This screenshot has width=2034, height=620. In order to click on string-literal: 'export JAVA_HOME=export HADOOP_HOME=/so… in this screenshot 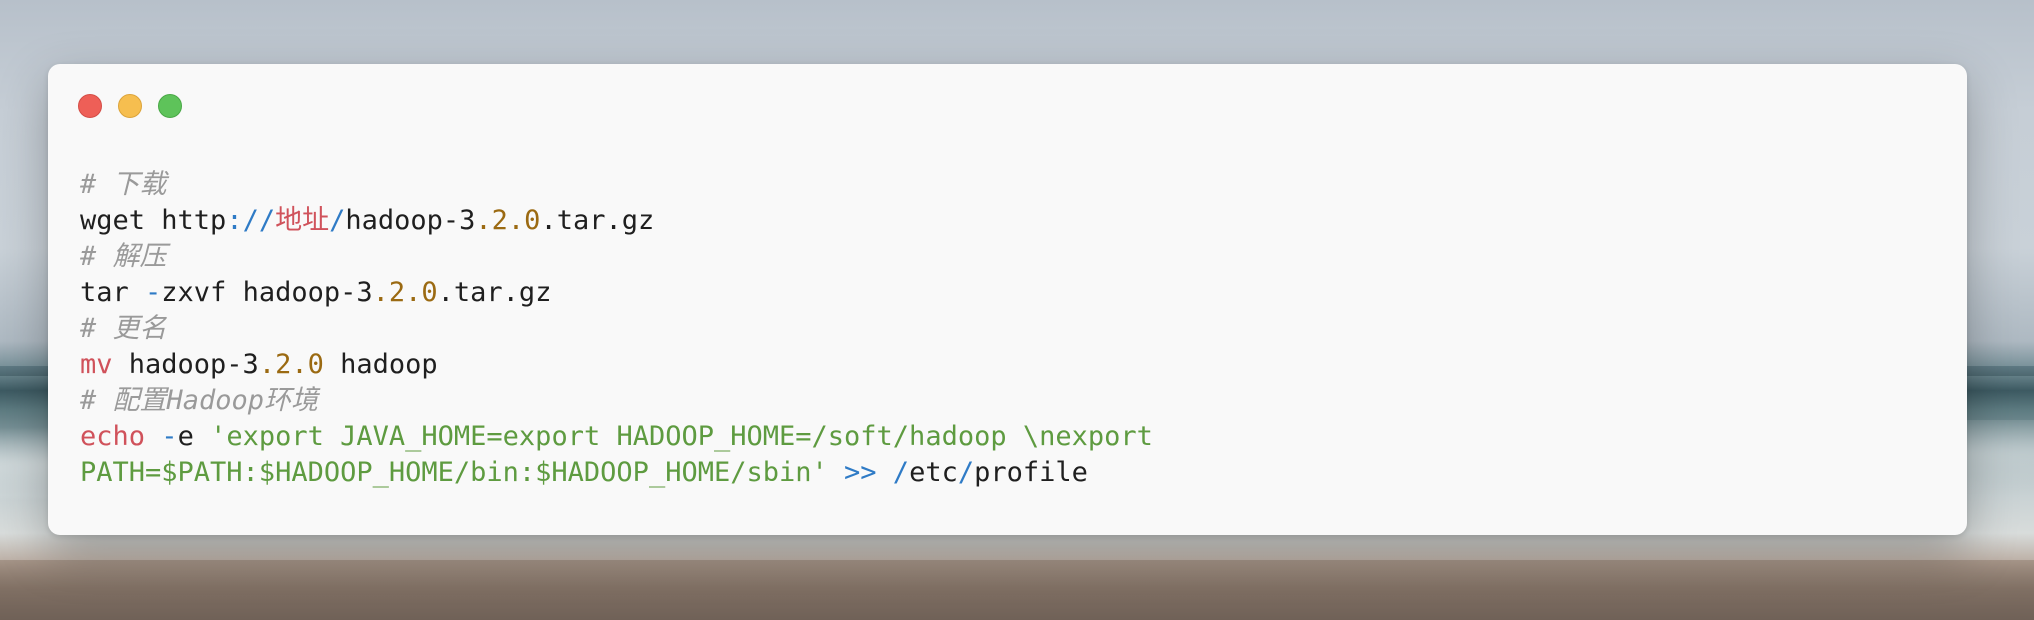, I will do `click(681, 436)`.